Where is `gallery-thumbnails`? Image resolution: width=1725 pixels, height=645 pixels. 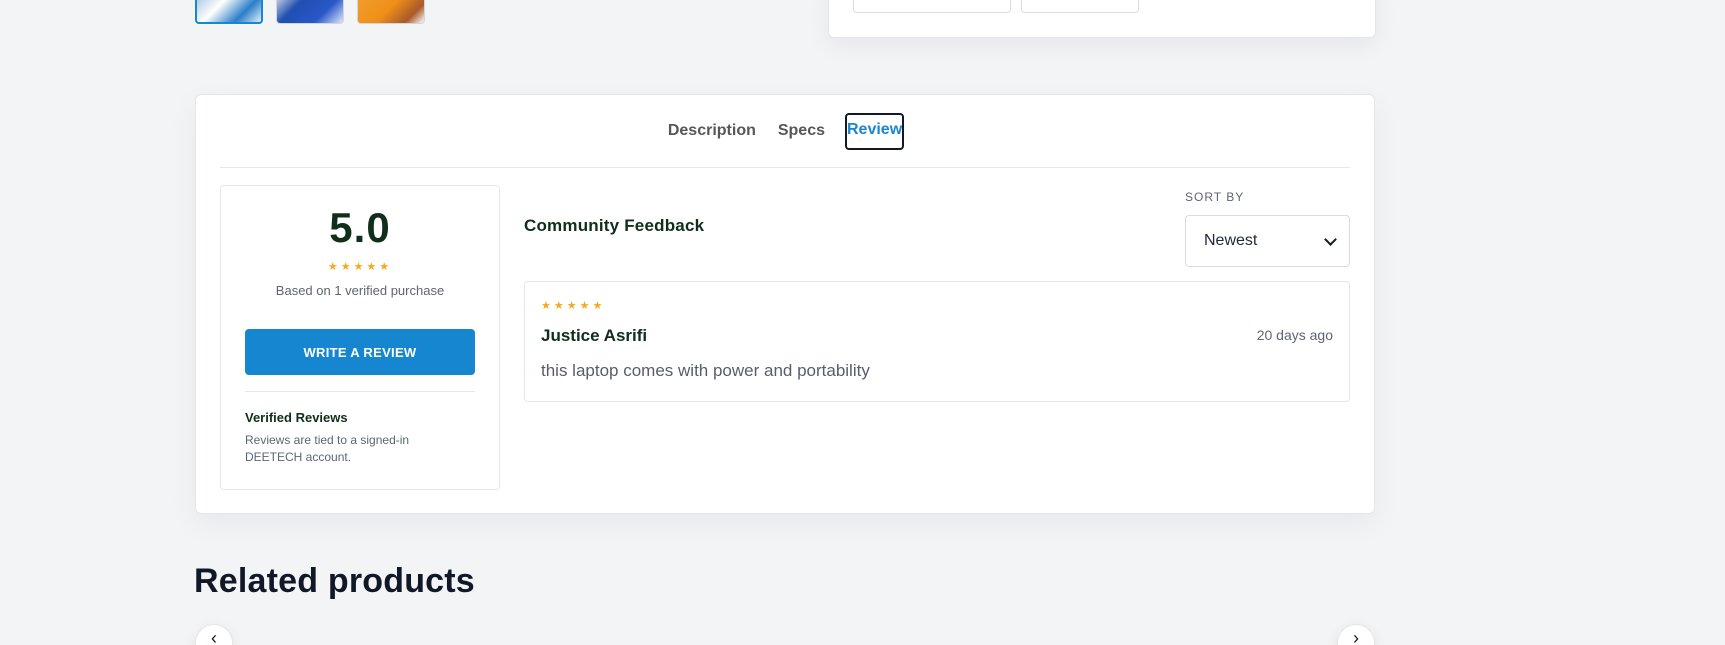 gallery-thumbnails is located at coordinates (310, 12).